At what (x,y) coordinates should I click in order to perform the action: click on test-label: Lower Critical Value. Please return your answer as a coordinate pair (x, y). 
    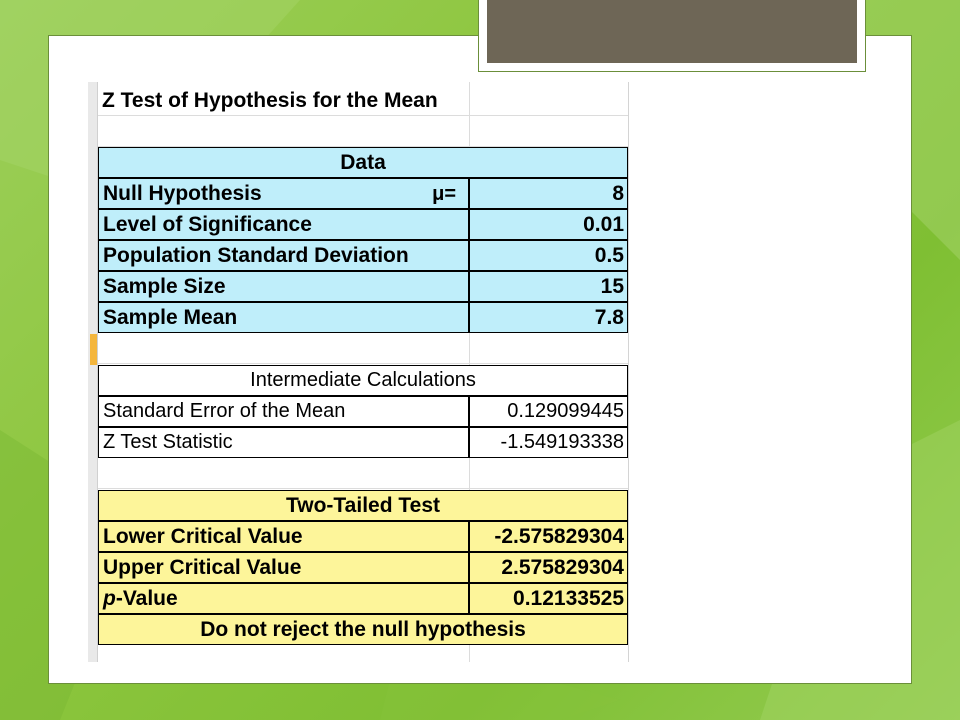
    Looking at the image, I should click on (283, 536).